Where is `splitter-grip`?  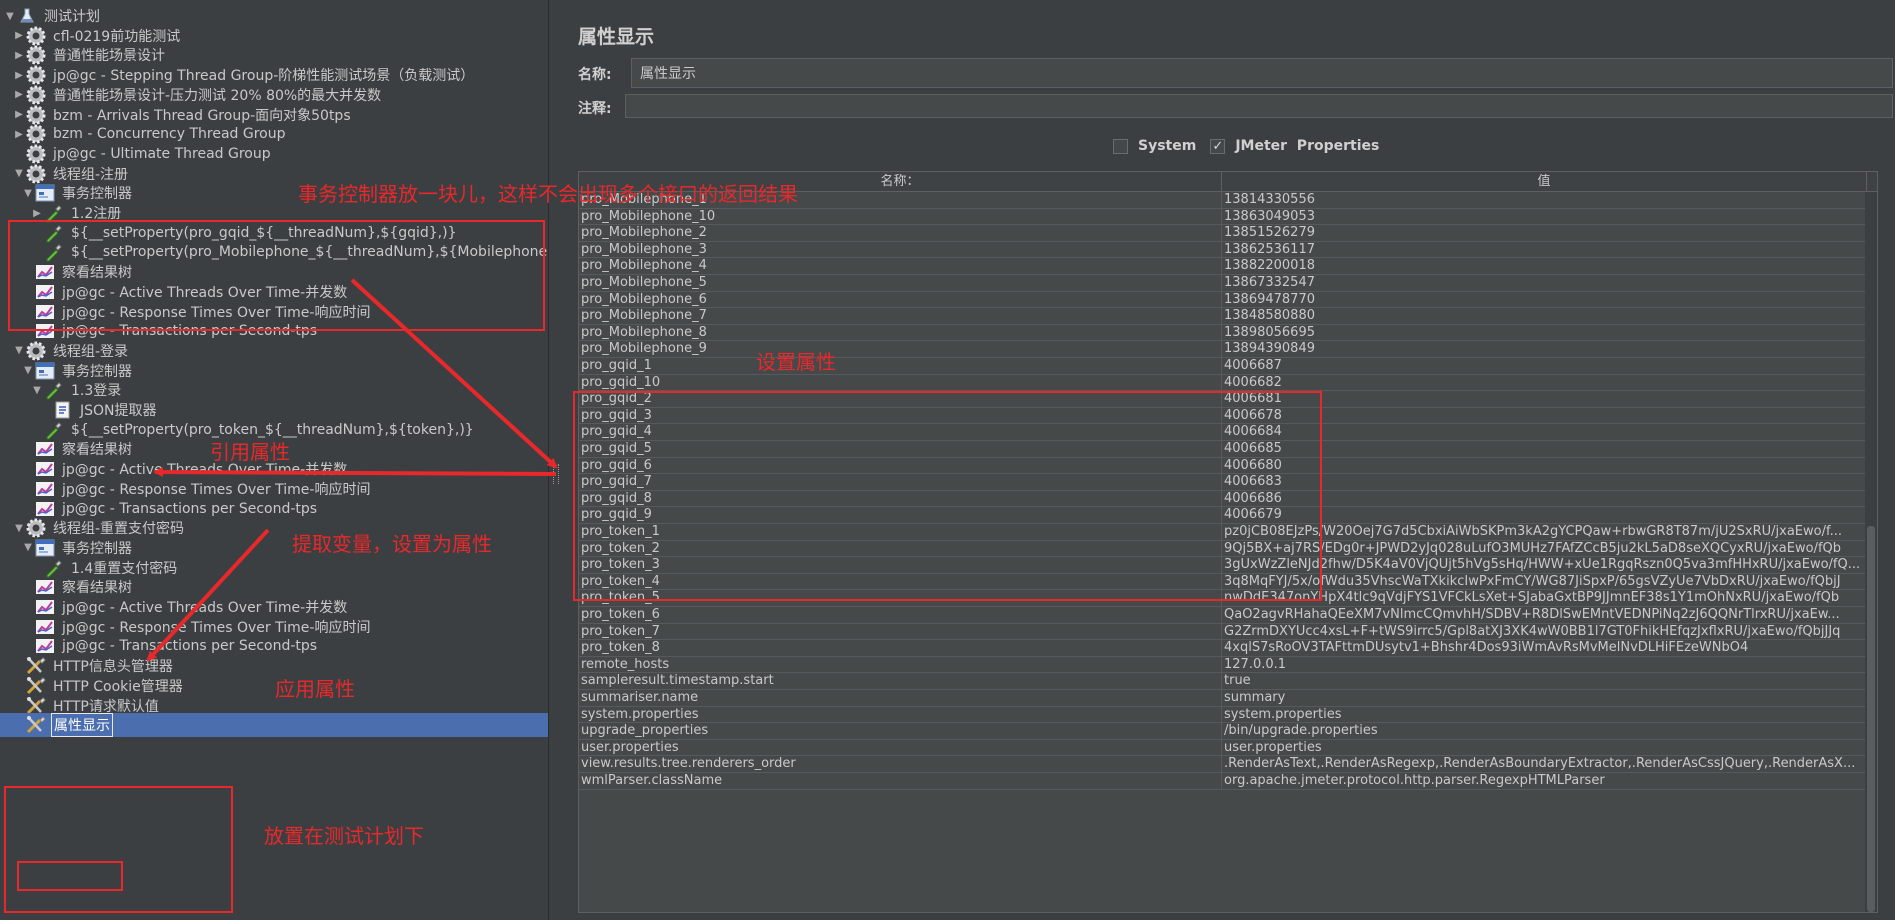 splitter-grip is located at coordinates (556, 474).